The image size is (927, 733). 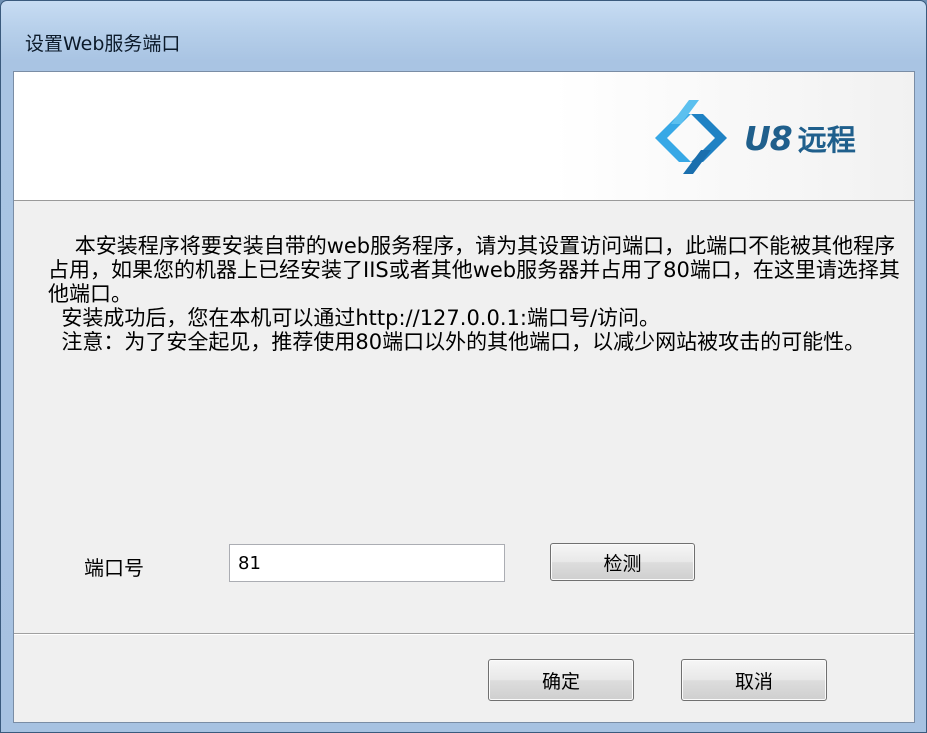 I want to click on check-button: 检测, so click(x=622, y=562).